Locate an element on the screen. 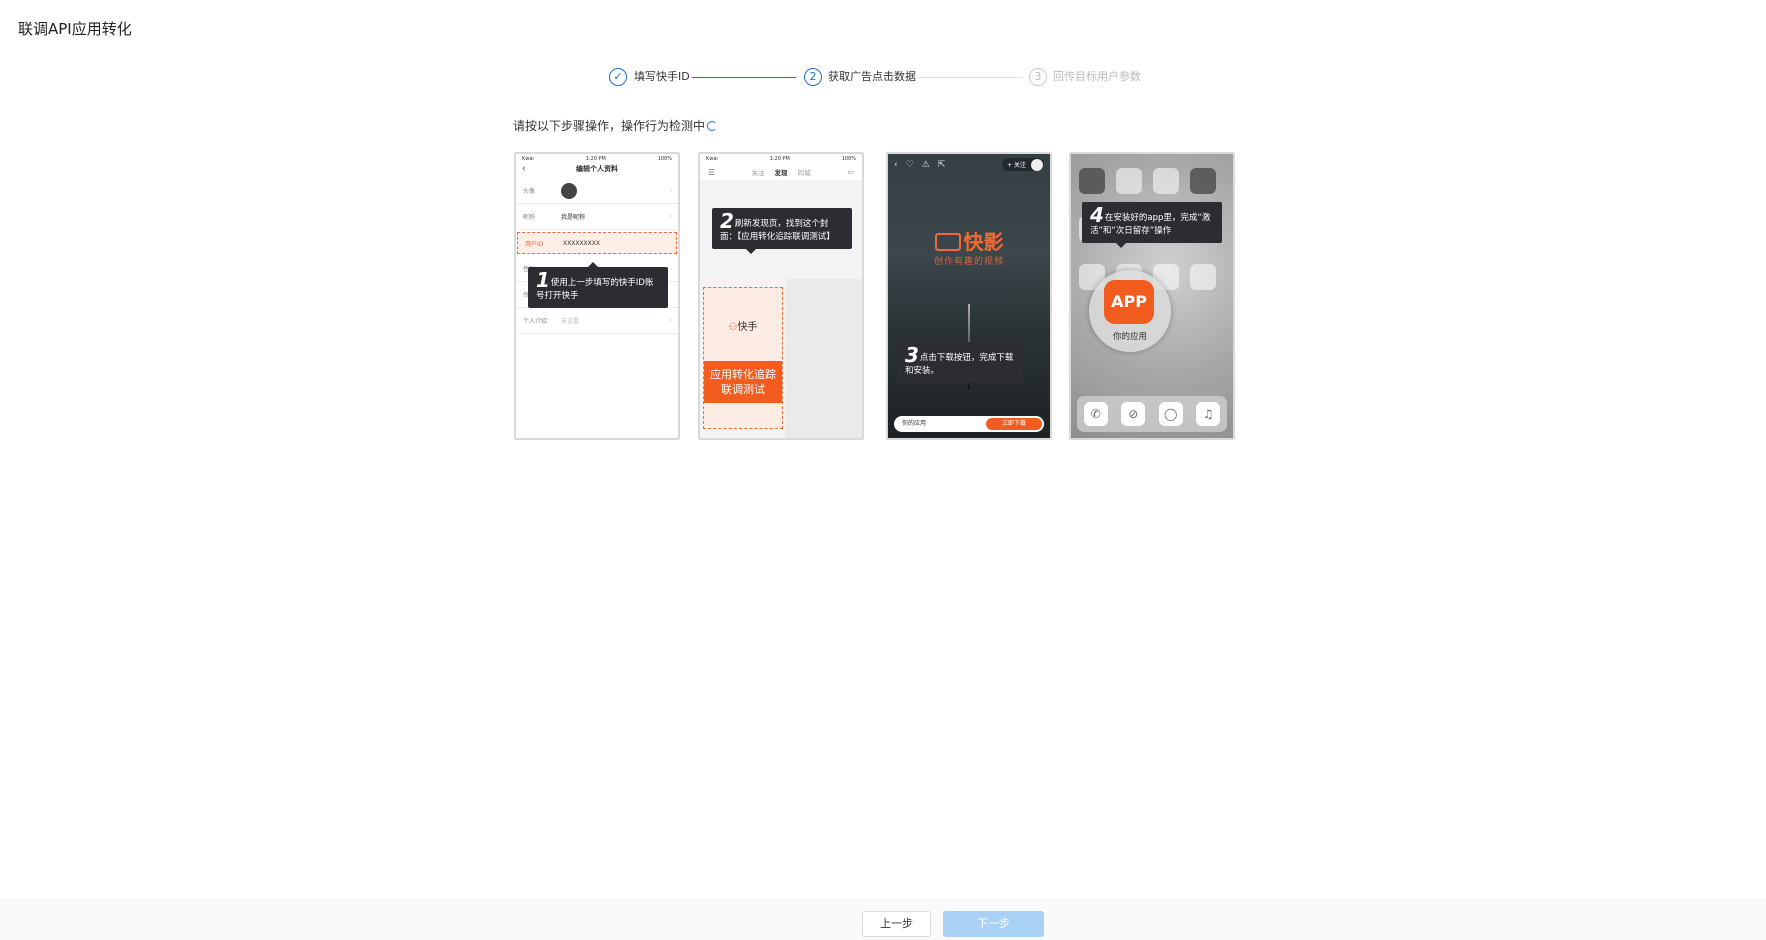 The width and height of the screenshot is (1766, 940). your-app-name: 你的应用 is located at coordinates (1129, 337).